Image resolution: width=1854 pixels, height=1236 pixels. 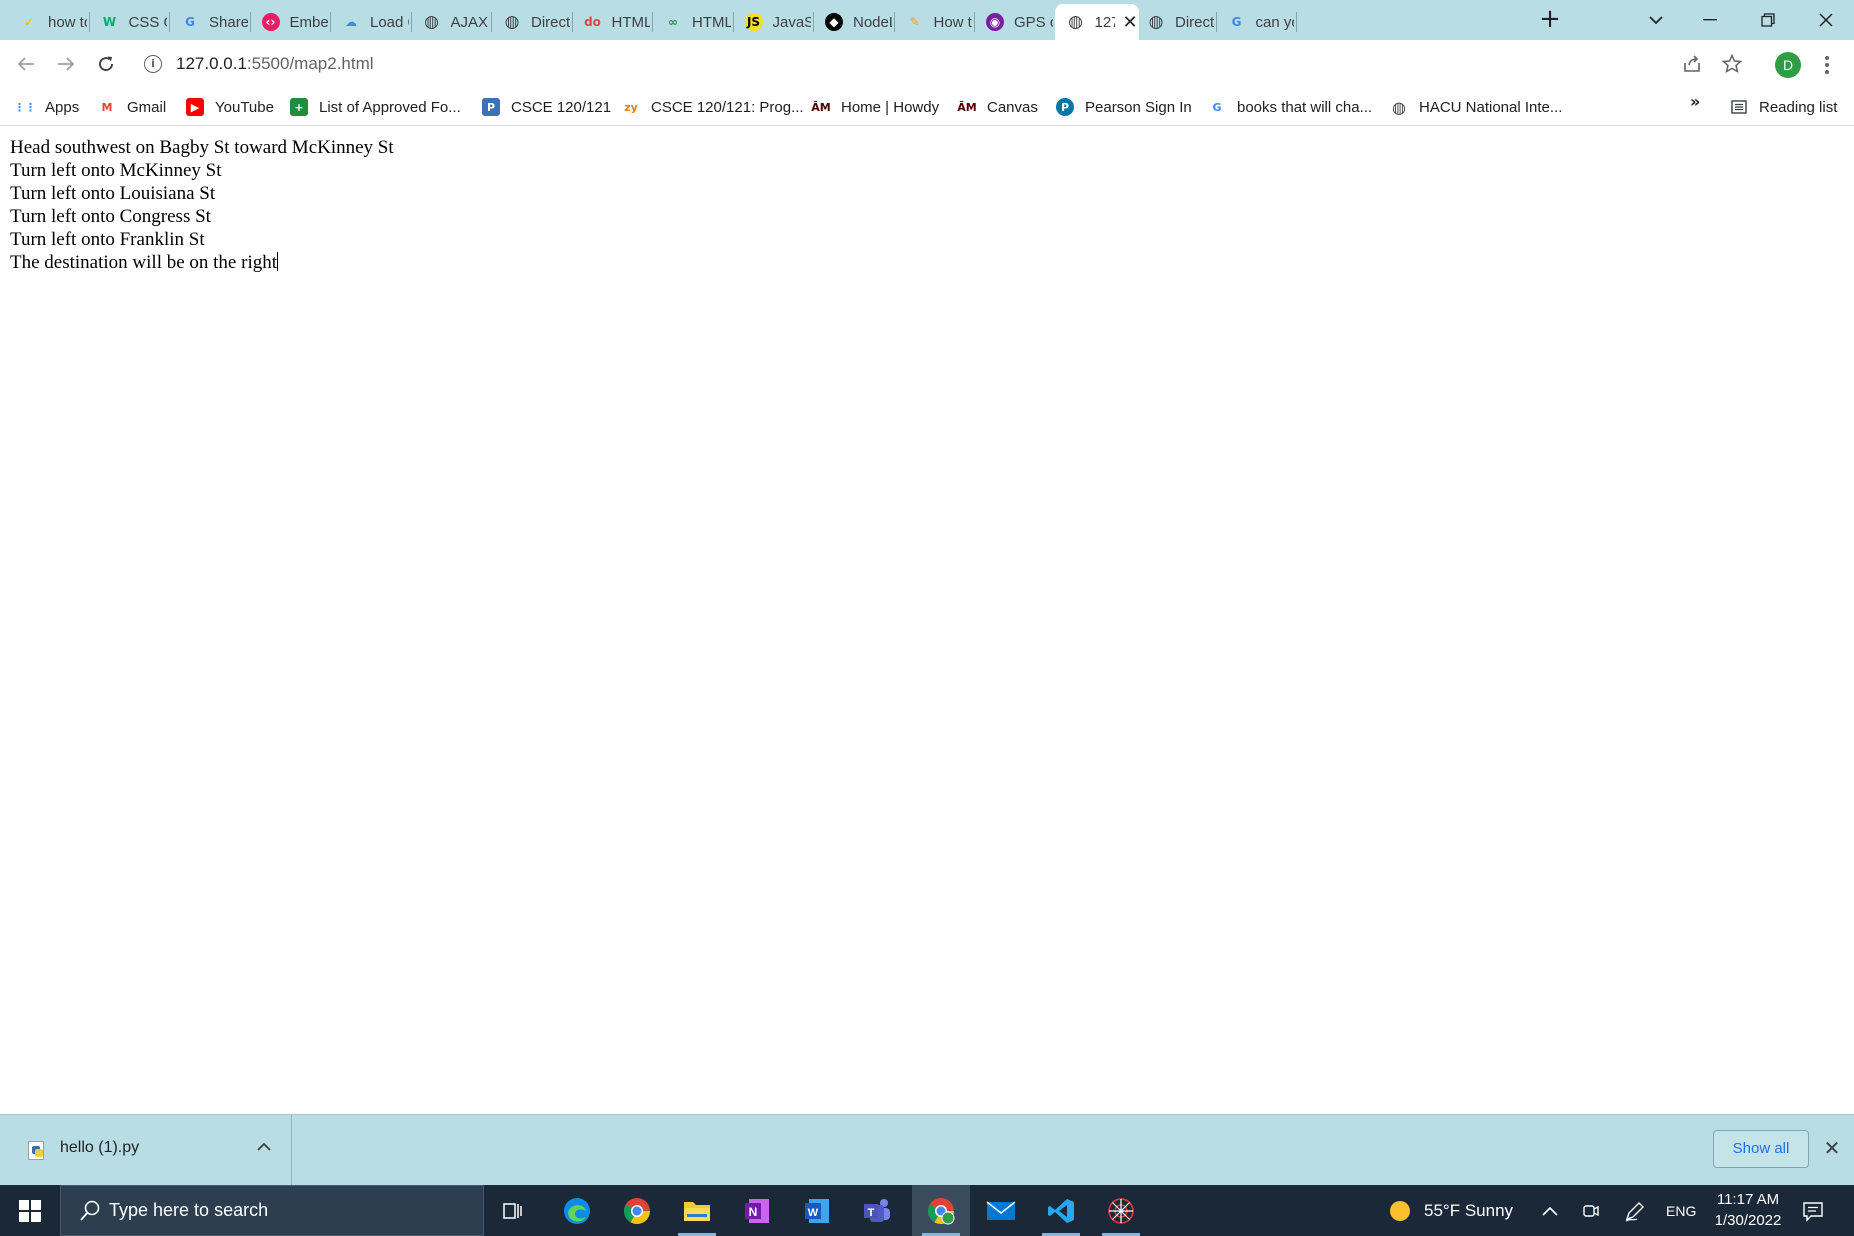 What do you see at coordinates (1761, 1149) in the screenshot?
I see `show-all-downloads-button: Show all` at bounding box center [1761, 1149].